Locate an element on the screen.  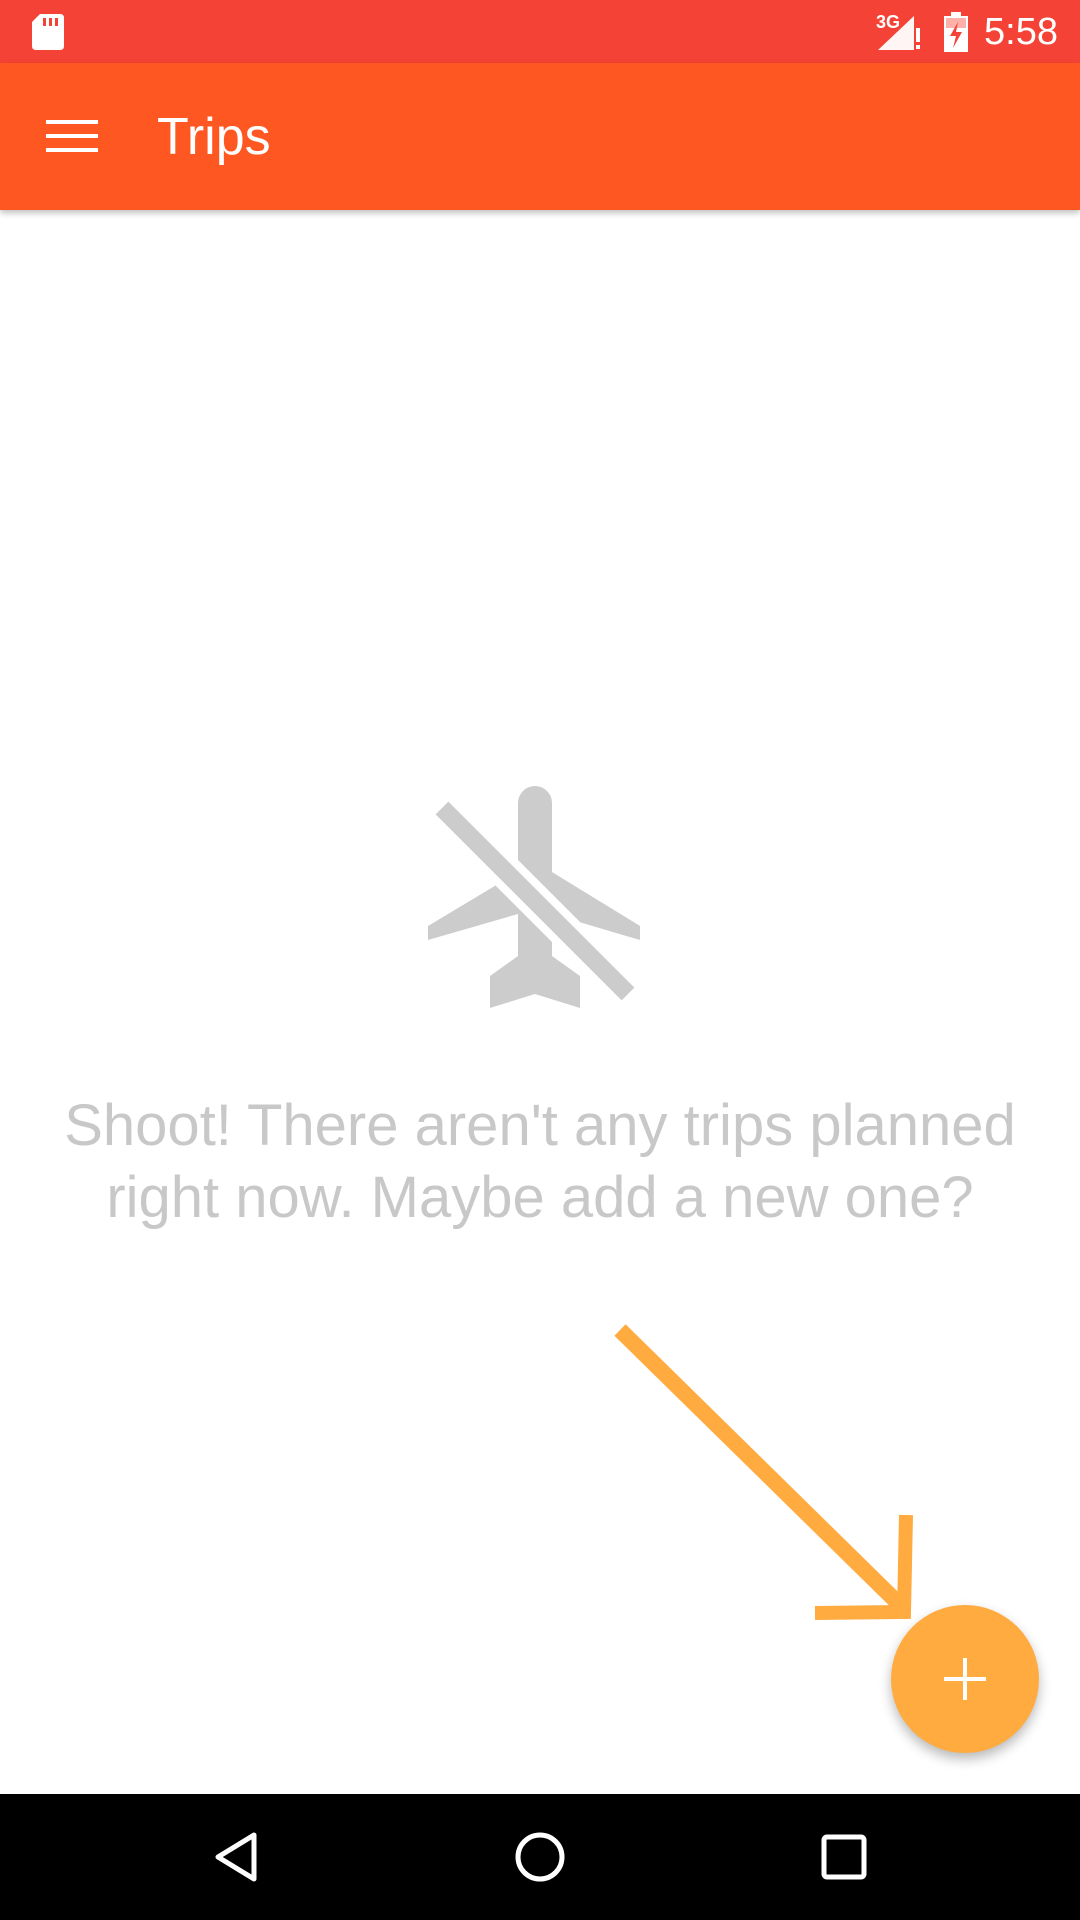
home-icon is located at coordinates (540, 1857).